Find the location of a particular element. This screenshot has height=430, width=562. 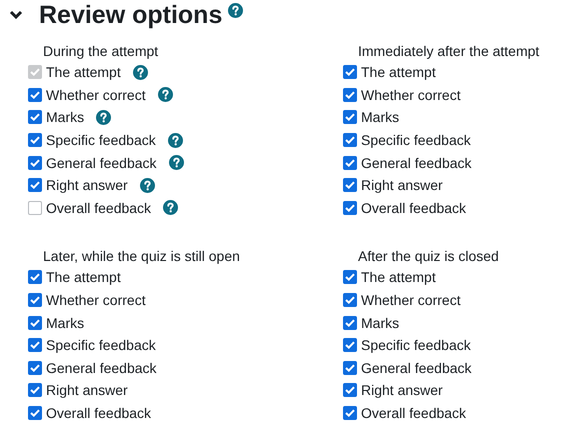

chevron-icon is located at coordinates (16, 15).